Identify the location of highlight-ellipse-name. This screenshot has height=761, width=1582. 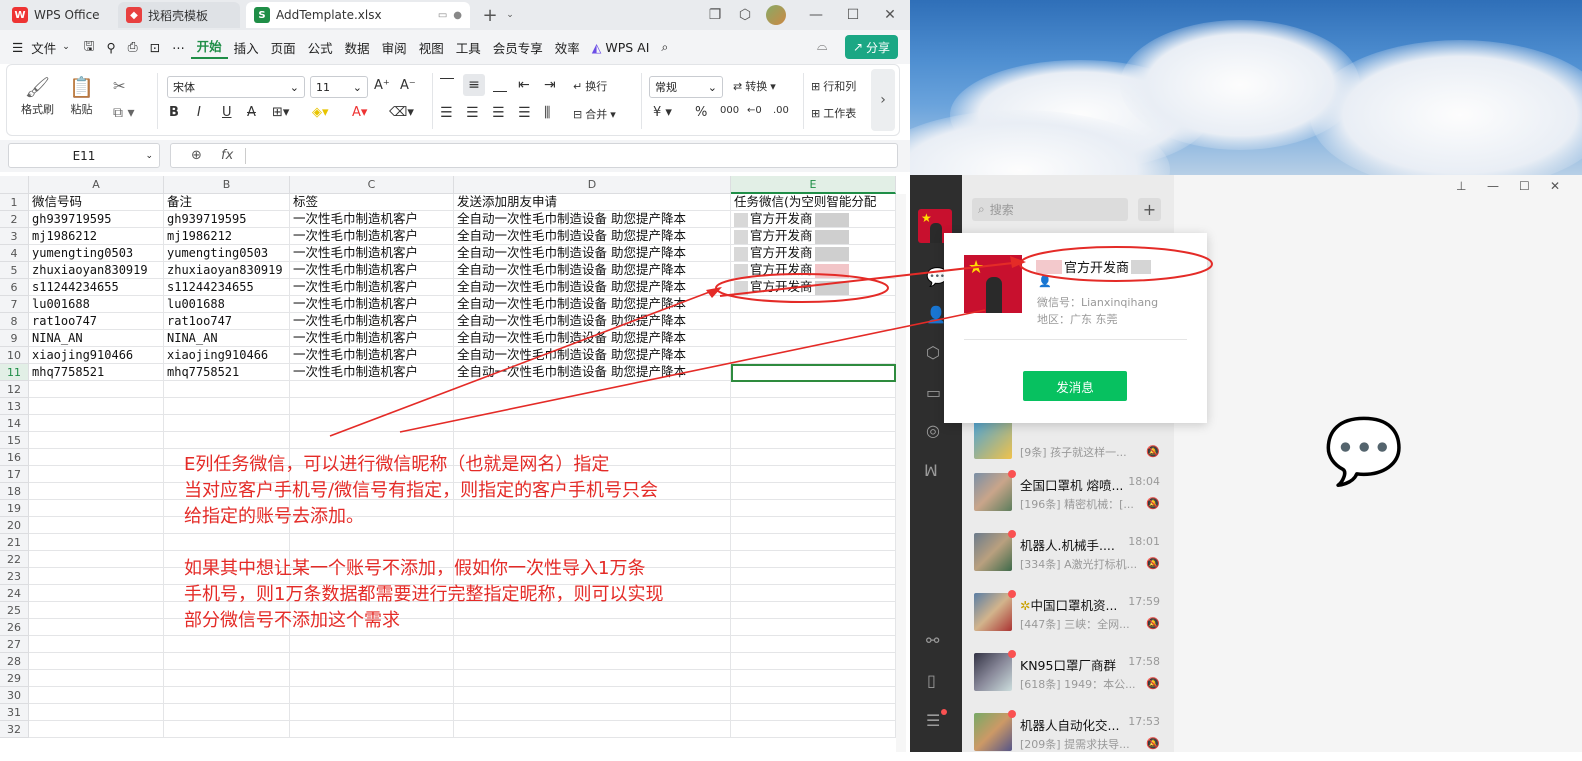
(1116, 264).